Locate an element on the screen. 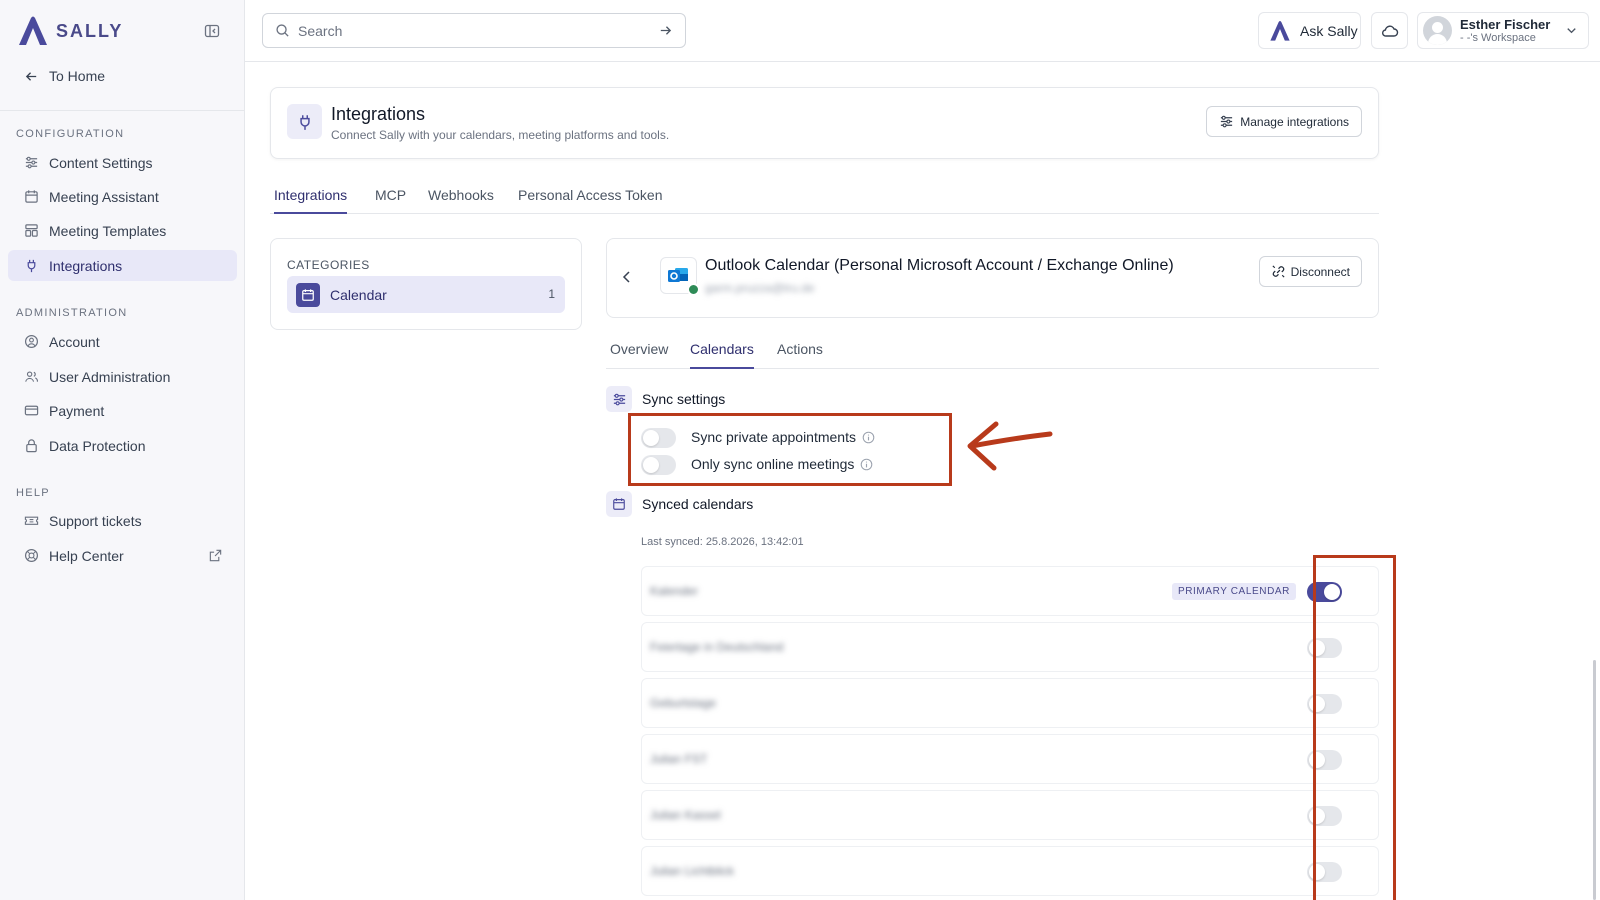 The image size is (1600, 900). sidebar-item-support-tickets: Support tickets is located at coordinates (122, 520).